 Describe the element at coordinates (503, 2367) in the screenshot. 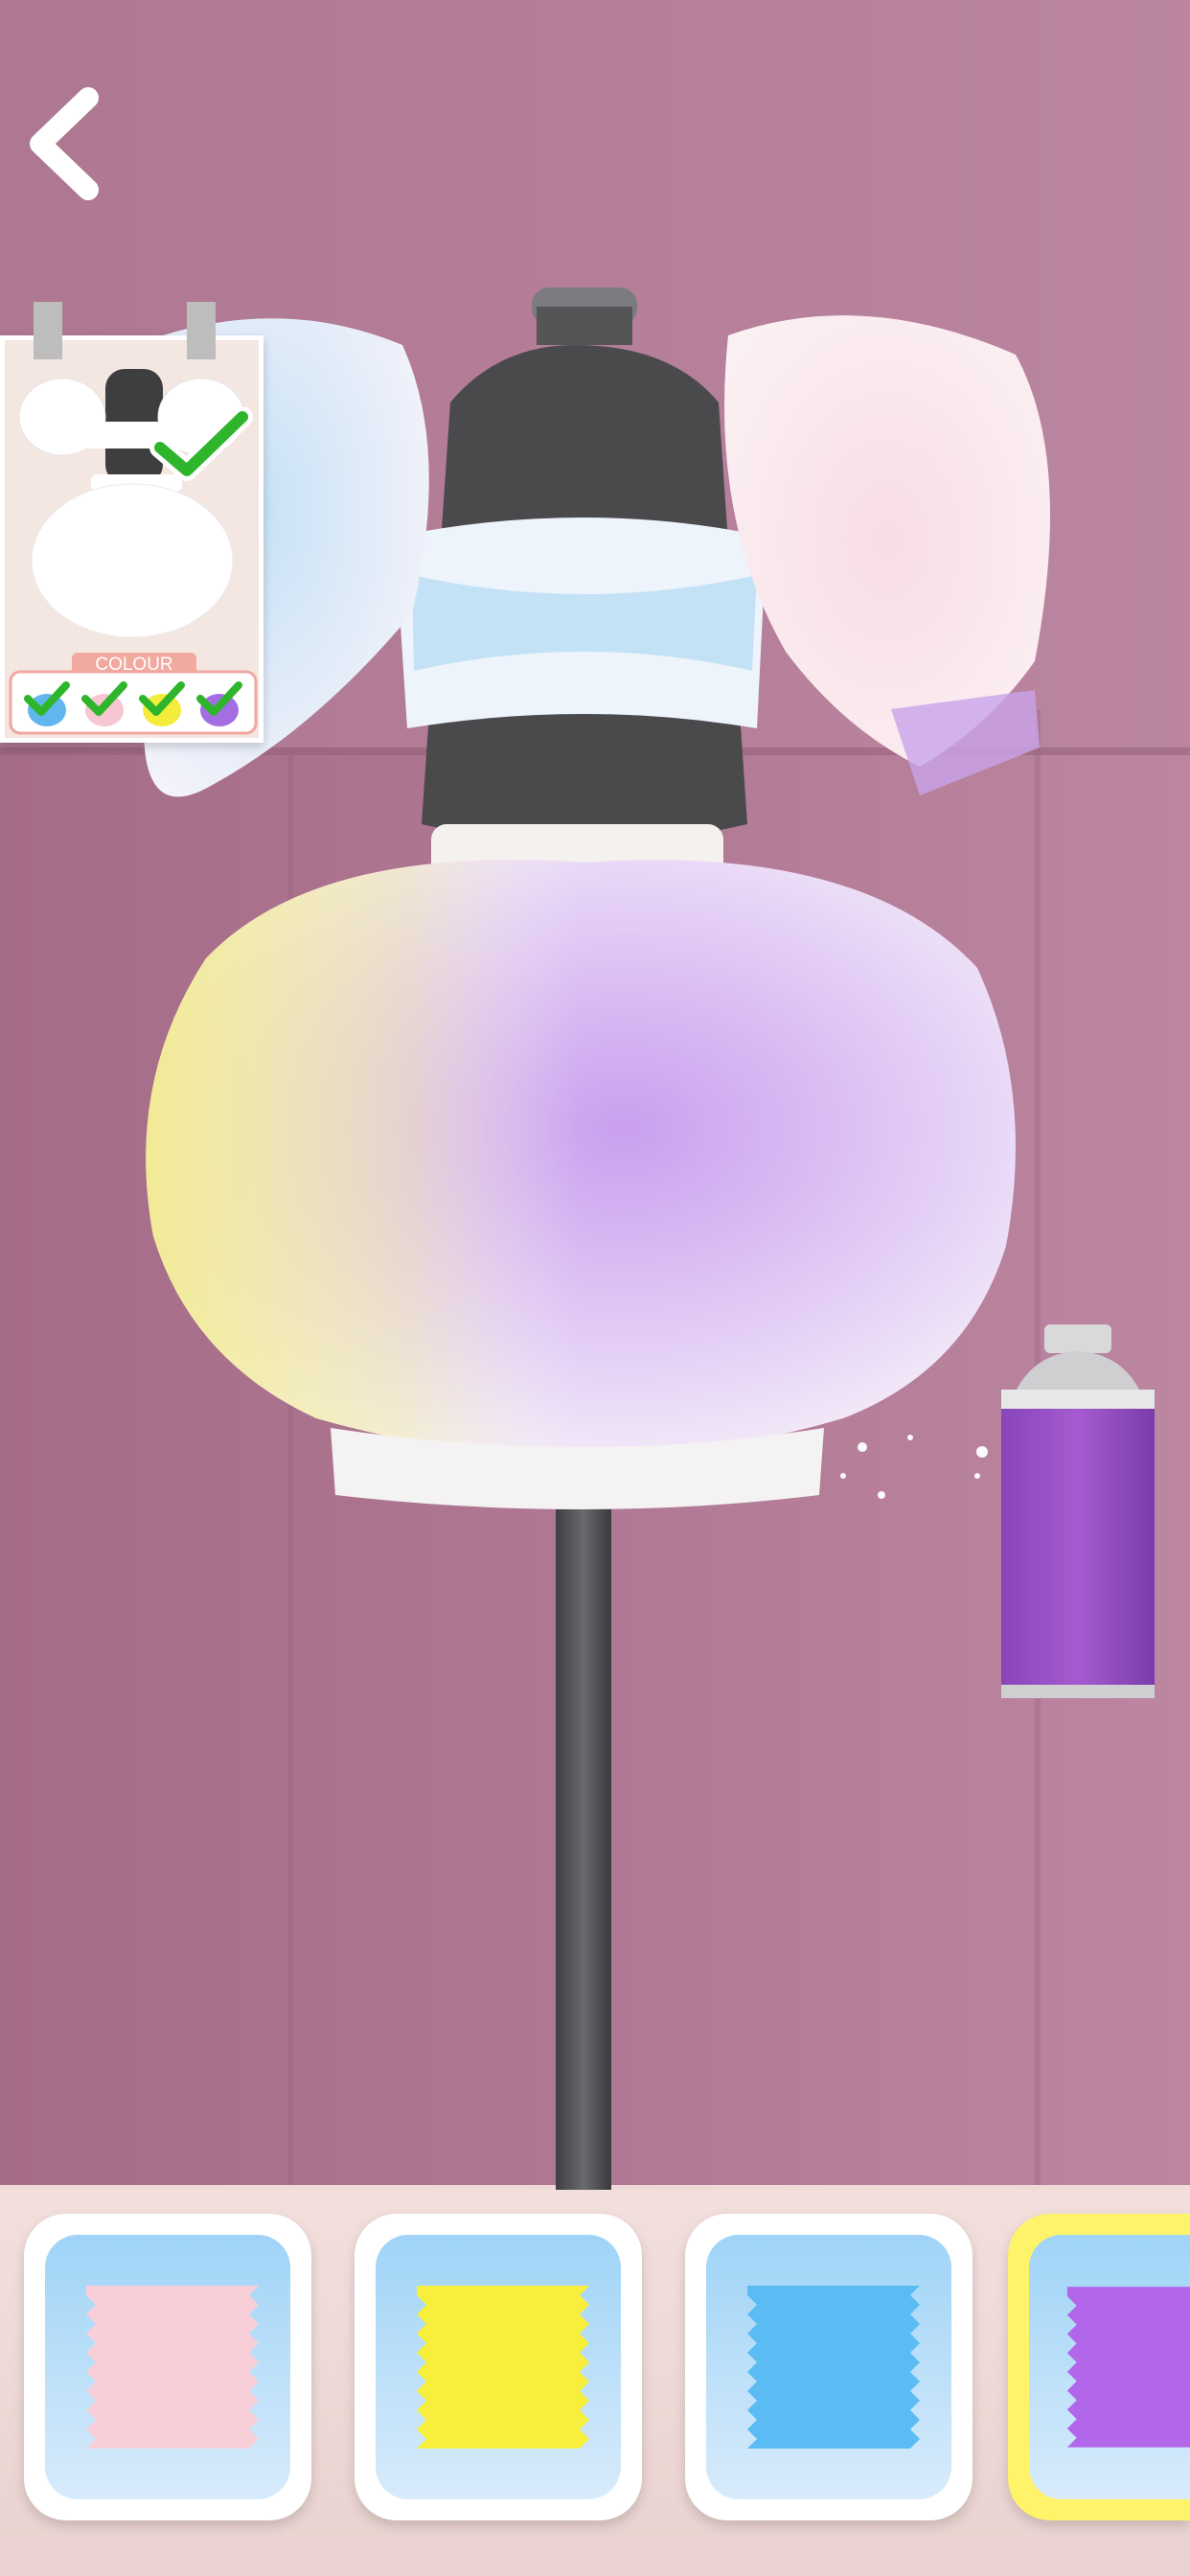

I see `fabric-yellow-icon` at that location.